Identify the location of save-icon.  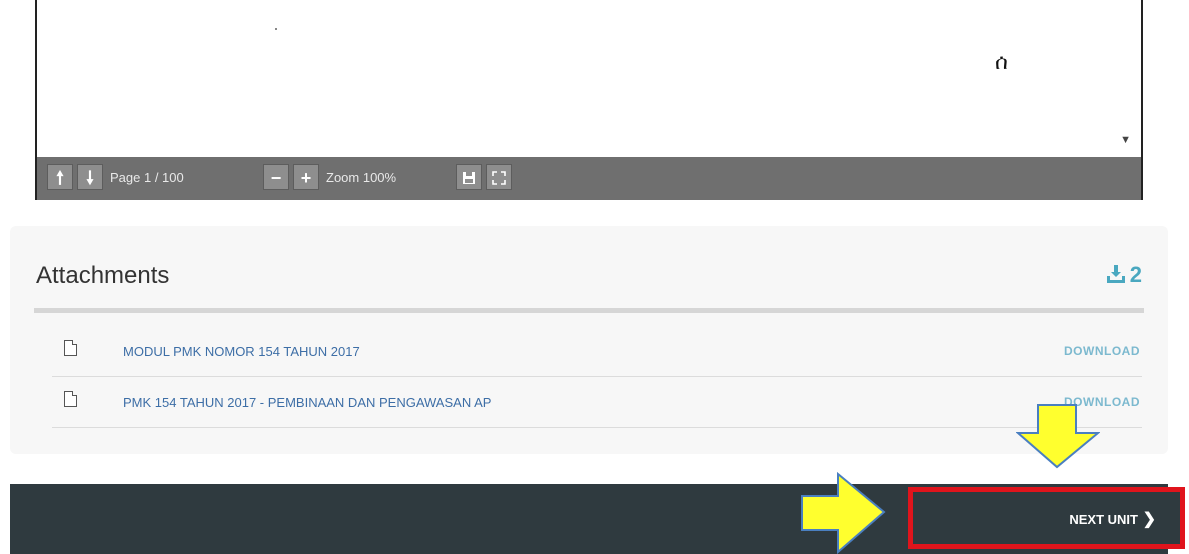
(469, 178).